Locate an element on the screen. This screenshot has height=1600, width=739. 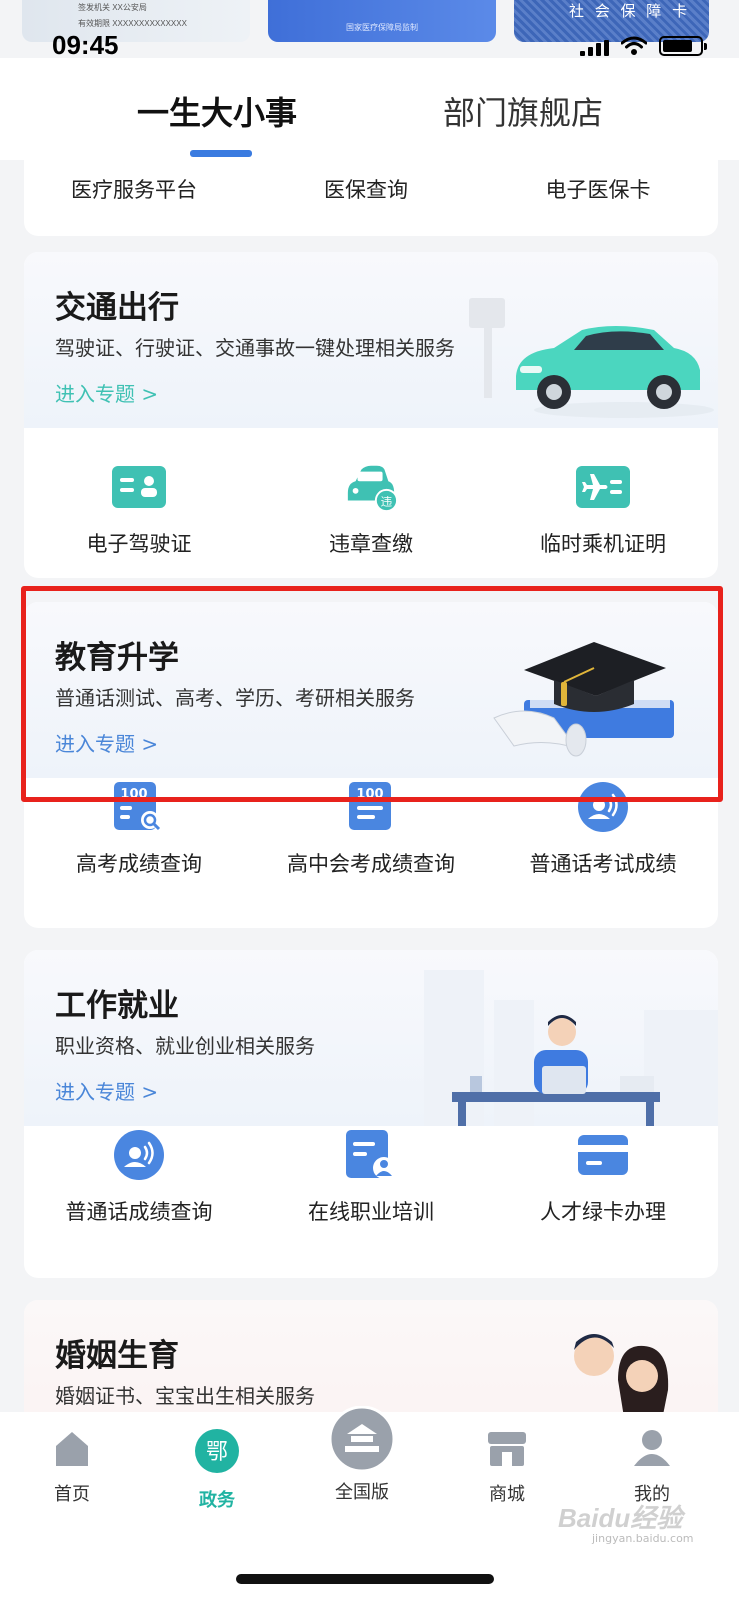
section-subtitle: 婚姻证书、宝宝出生相关服务 is located at coordinates (185, 1396).